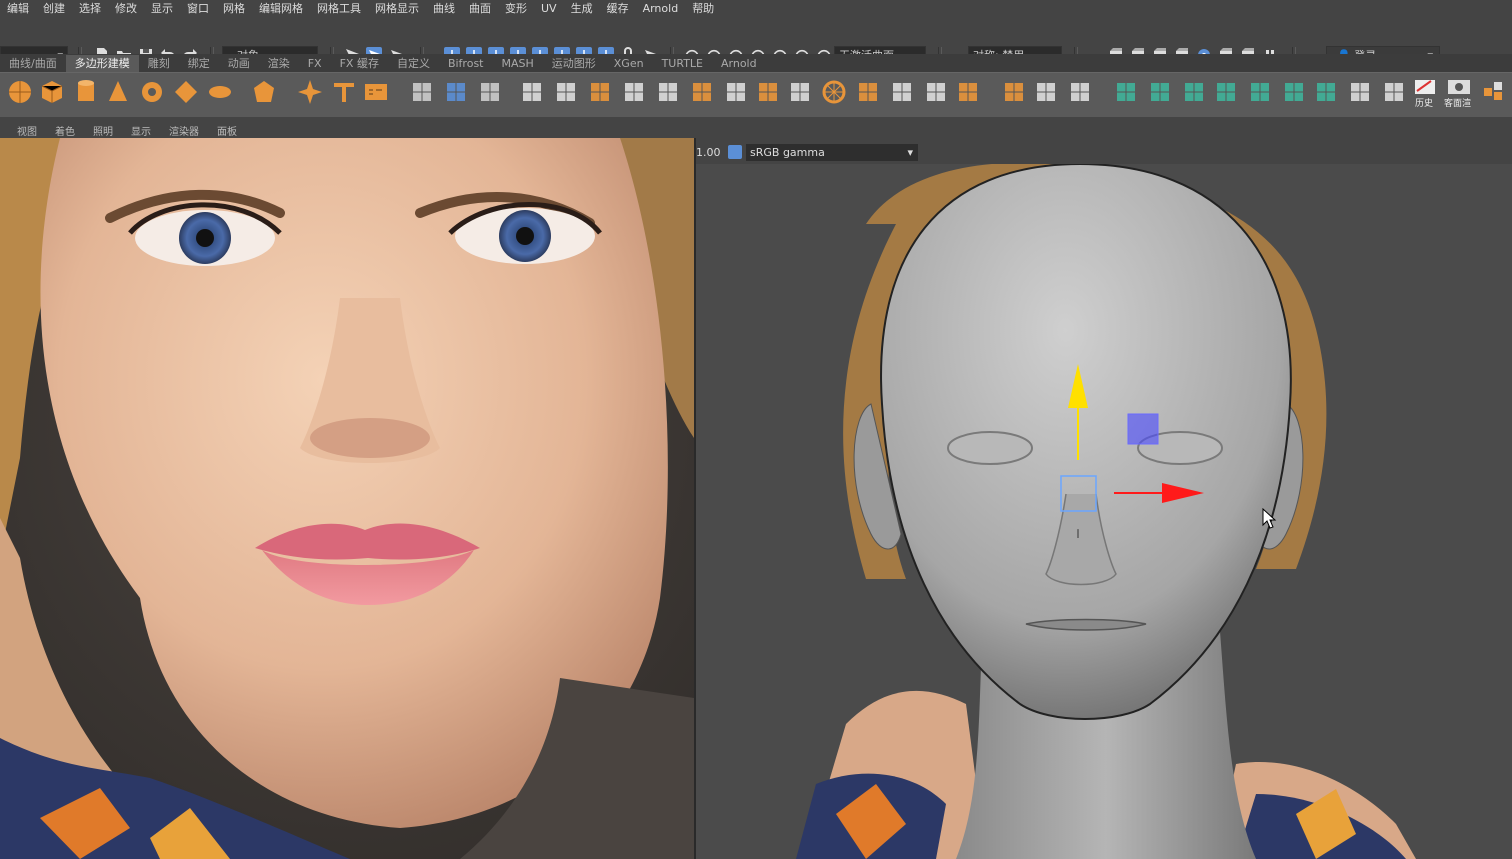  What do you see at coordinates (618, 8) in the screenshot?
I see `menu-15: 缓存` at bounding box center [618, 8].